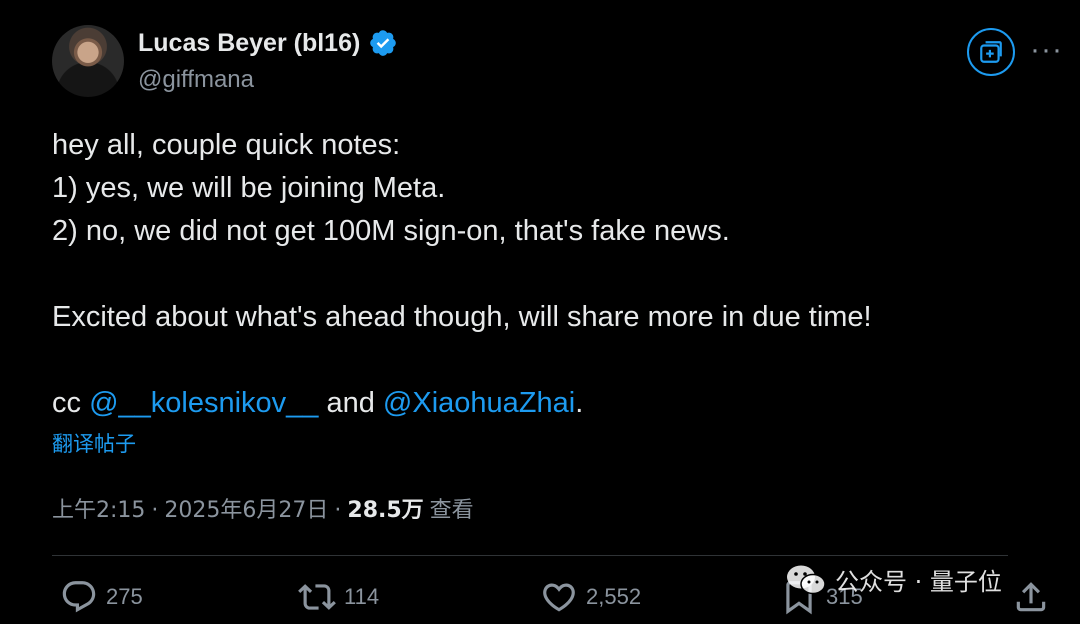  I want to click on tweet-line: 1) yes, we will be joining Meta., so click(249, 188).